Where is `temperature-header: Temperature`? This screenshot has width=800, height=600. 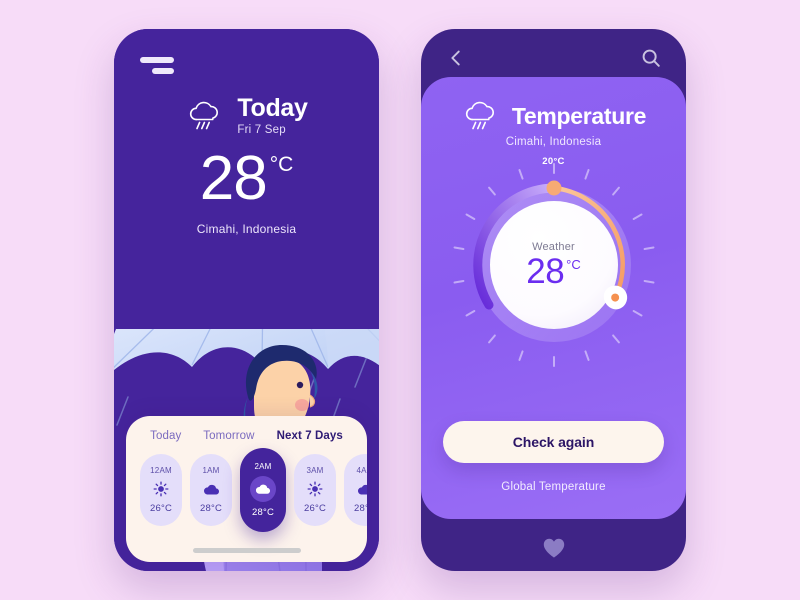 temperature-header: Temperature is located at coordinates (553, 116).